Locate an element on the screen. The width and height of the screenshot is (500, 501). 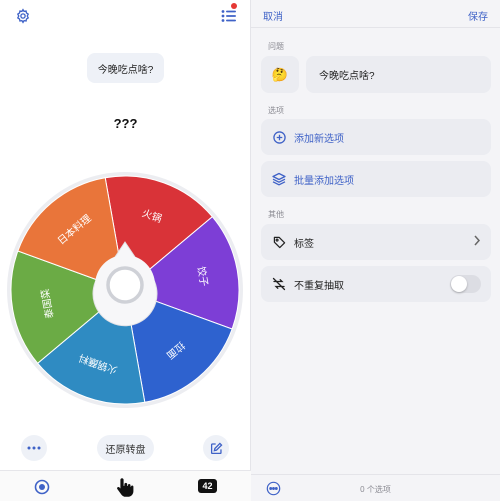
settings-button is located at coordinates (23, 16).